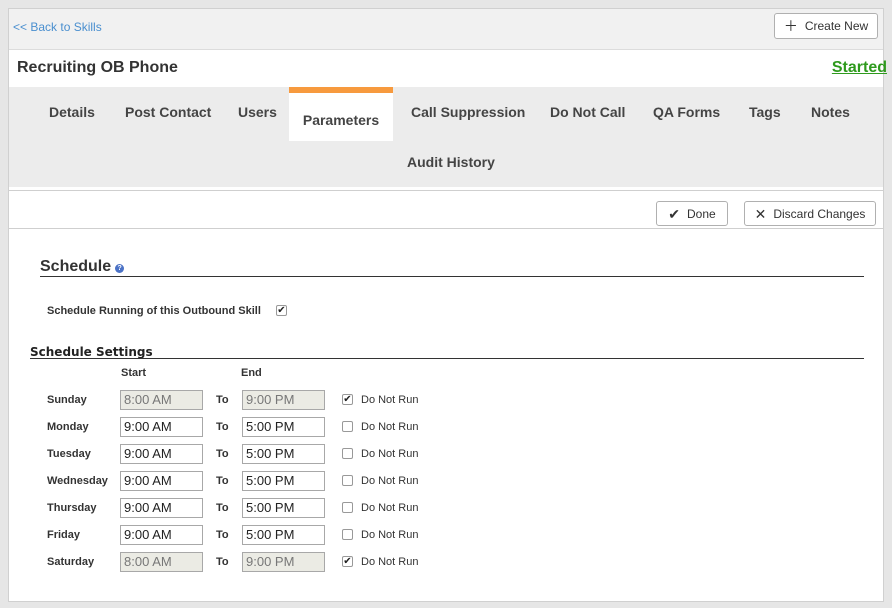  I want to click on day-label-tuesday: Tuesday, so click(69, 454).